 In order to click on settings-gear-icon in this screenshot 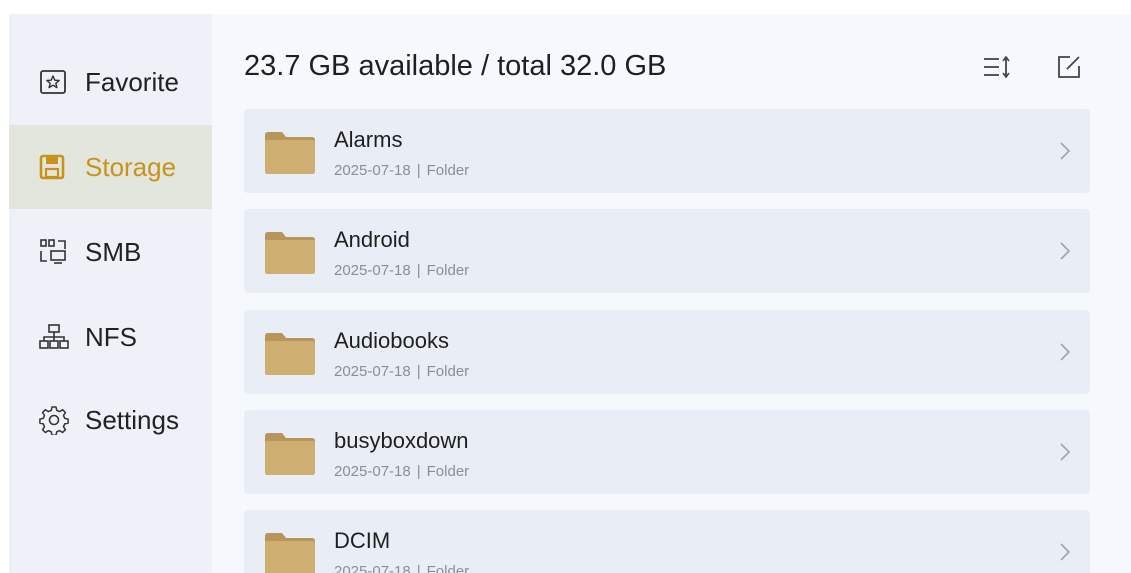, I will do `click(57, 420)`.